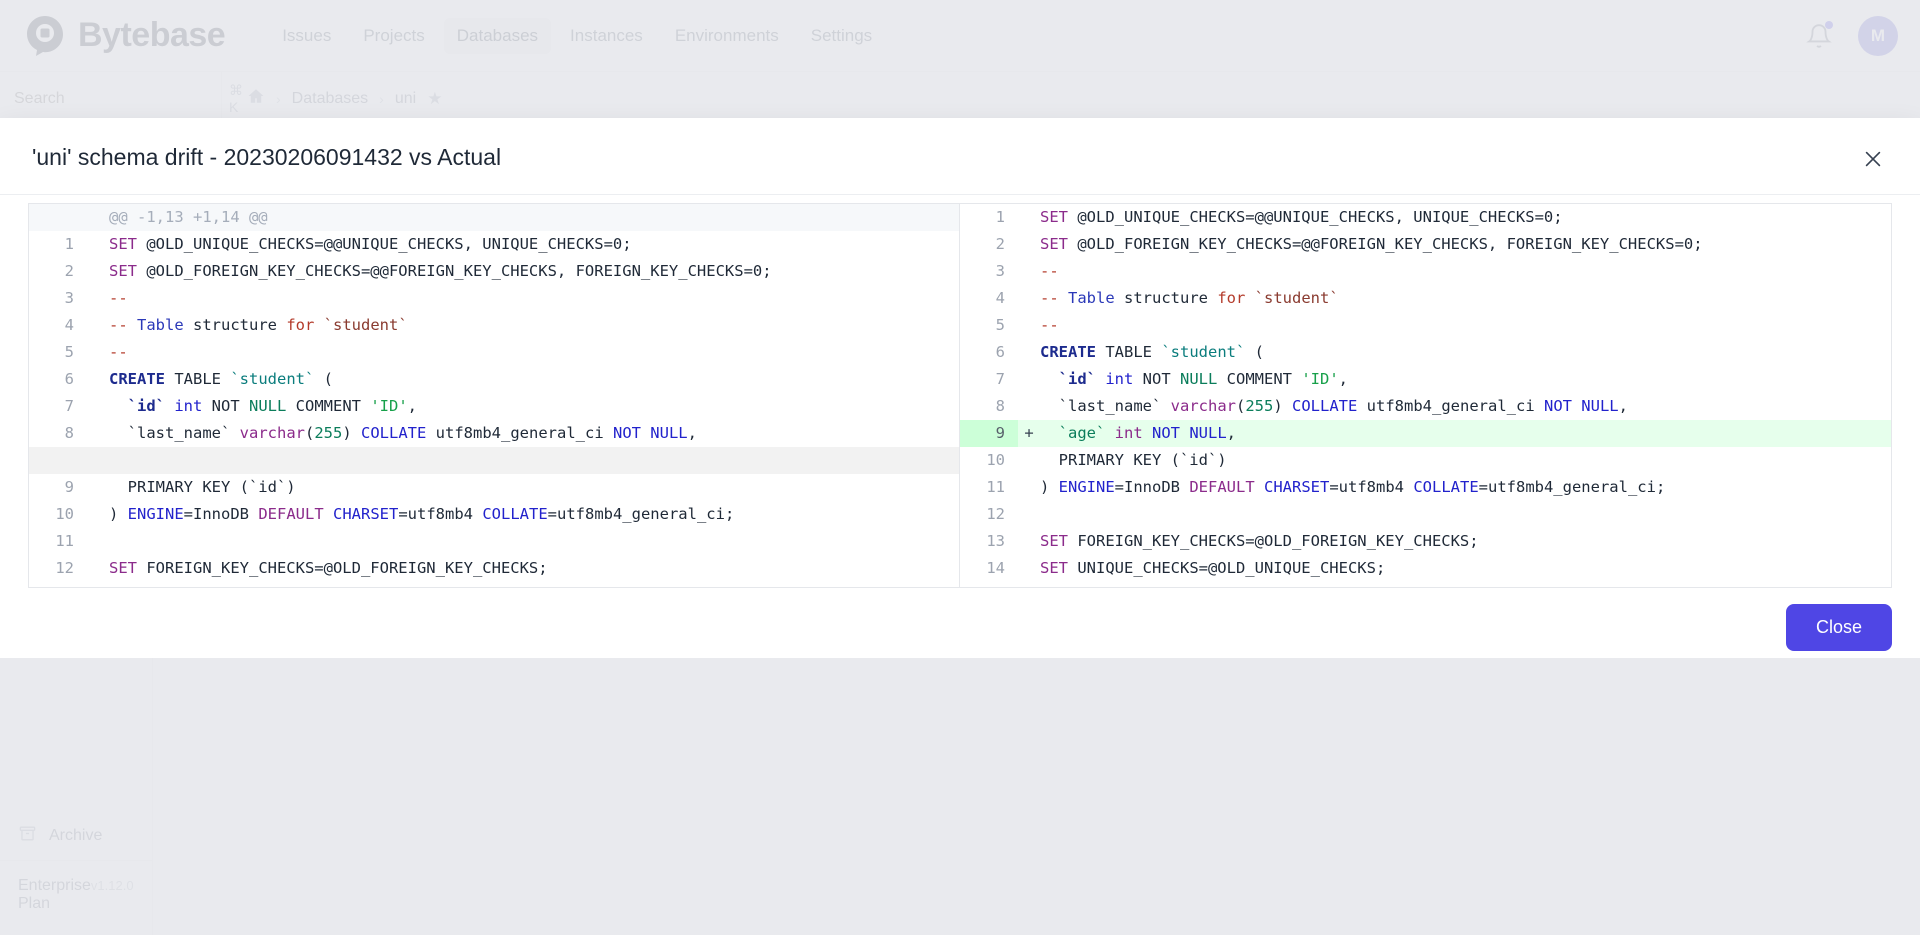 The width and height of the screenshot is (1920, 935). I want to click on diff-line-code: `age` int NOT NULL,, so click(1138, 433).